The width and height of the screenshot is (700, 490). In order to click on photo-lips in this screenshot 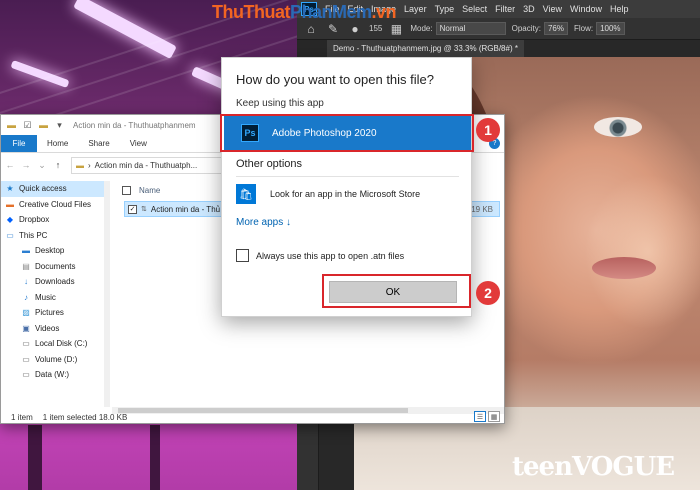, I will do `click(624, 268)`.